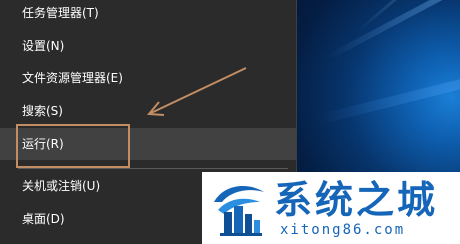 The height and width of the screenshot is (244, 460). Describe the element at coordinates (356, 200) in the screenshot. I see `watermark-title: 系统之城` at that location.